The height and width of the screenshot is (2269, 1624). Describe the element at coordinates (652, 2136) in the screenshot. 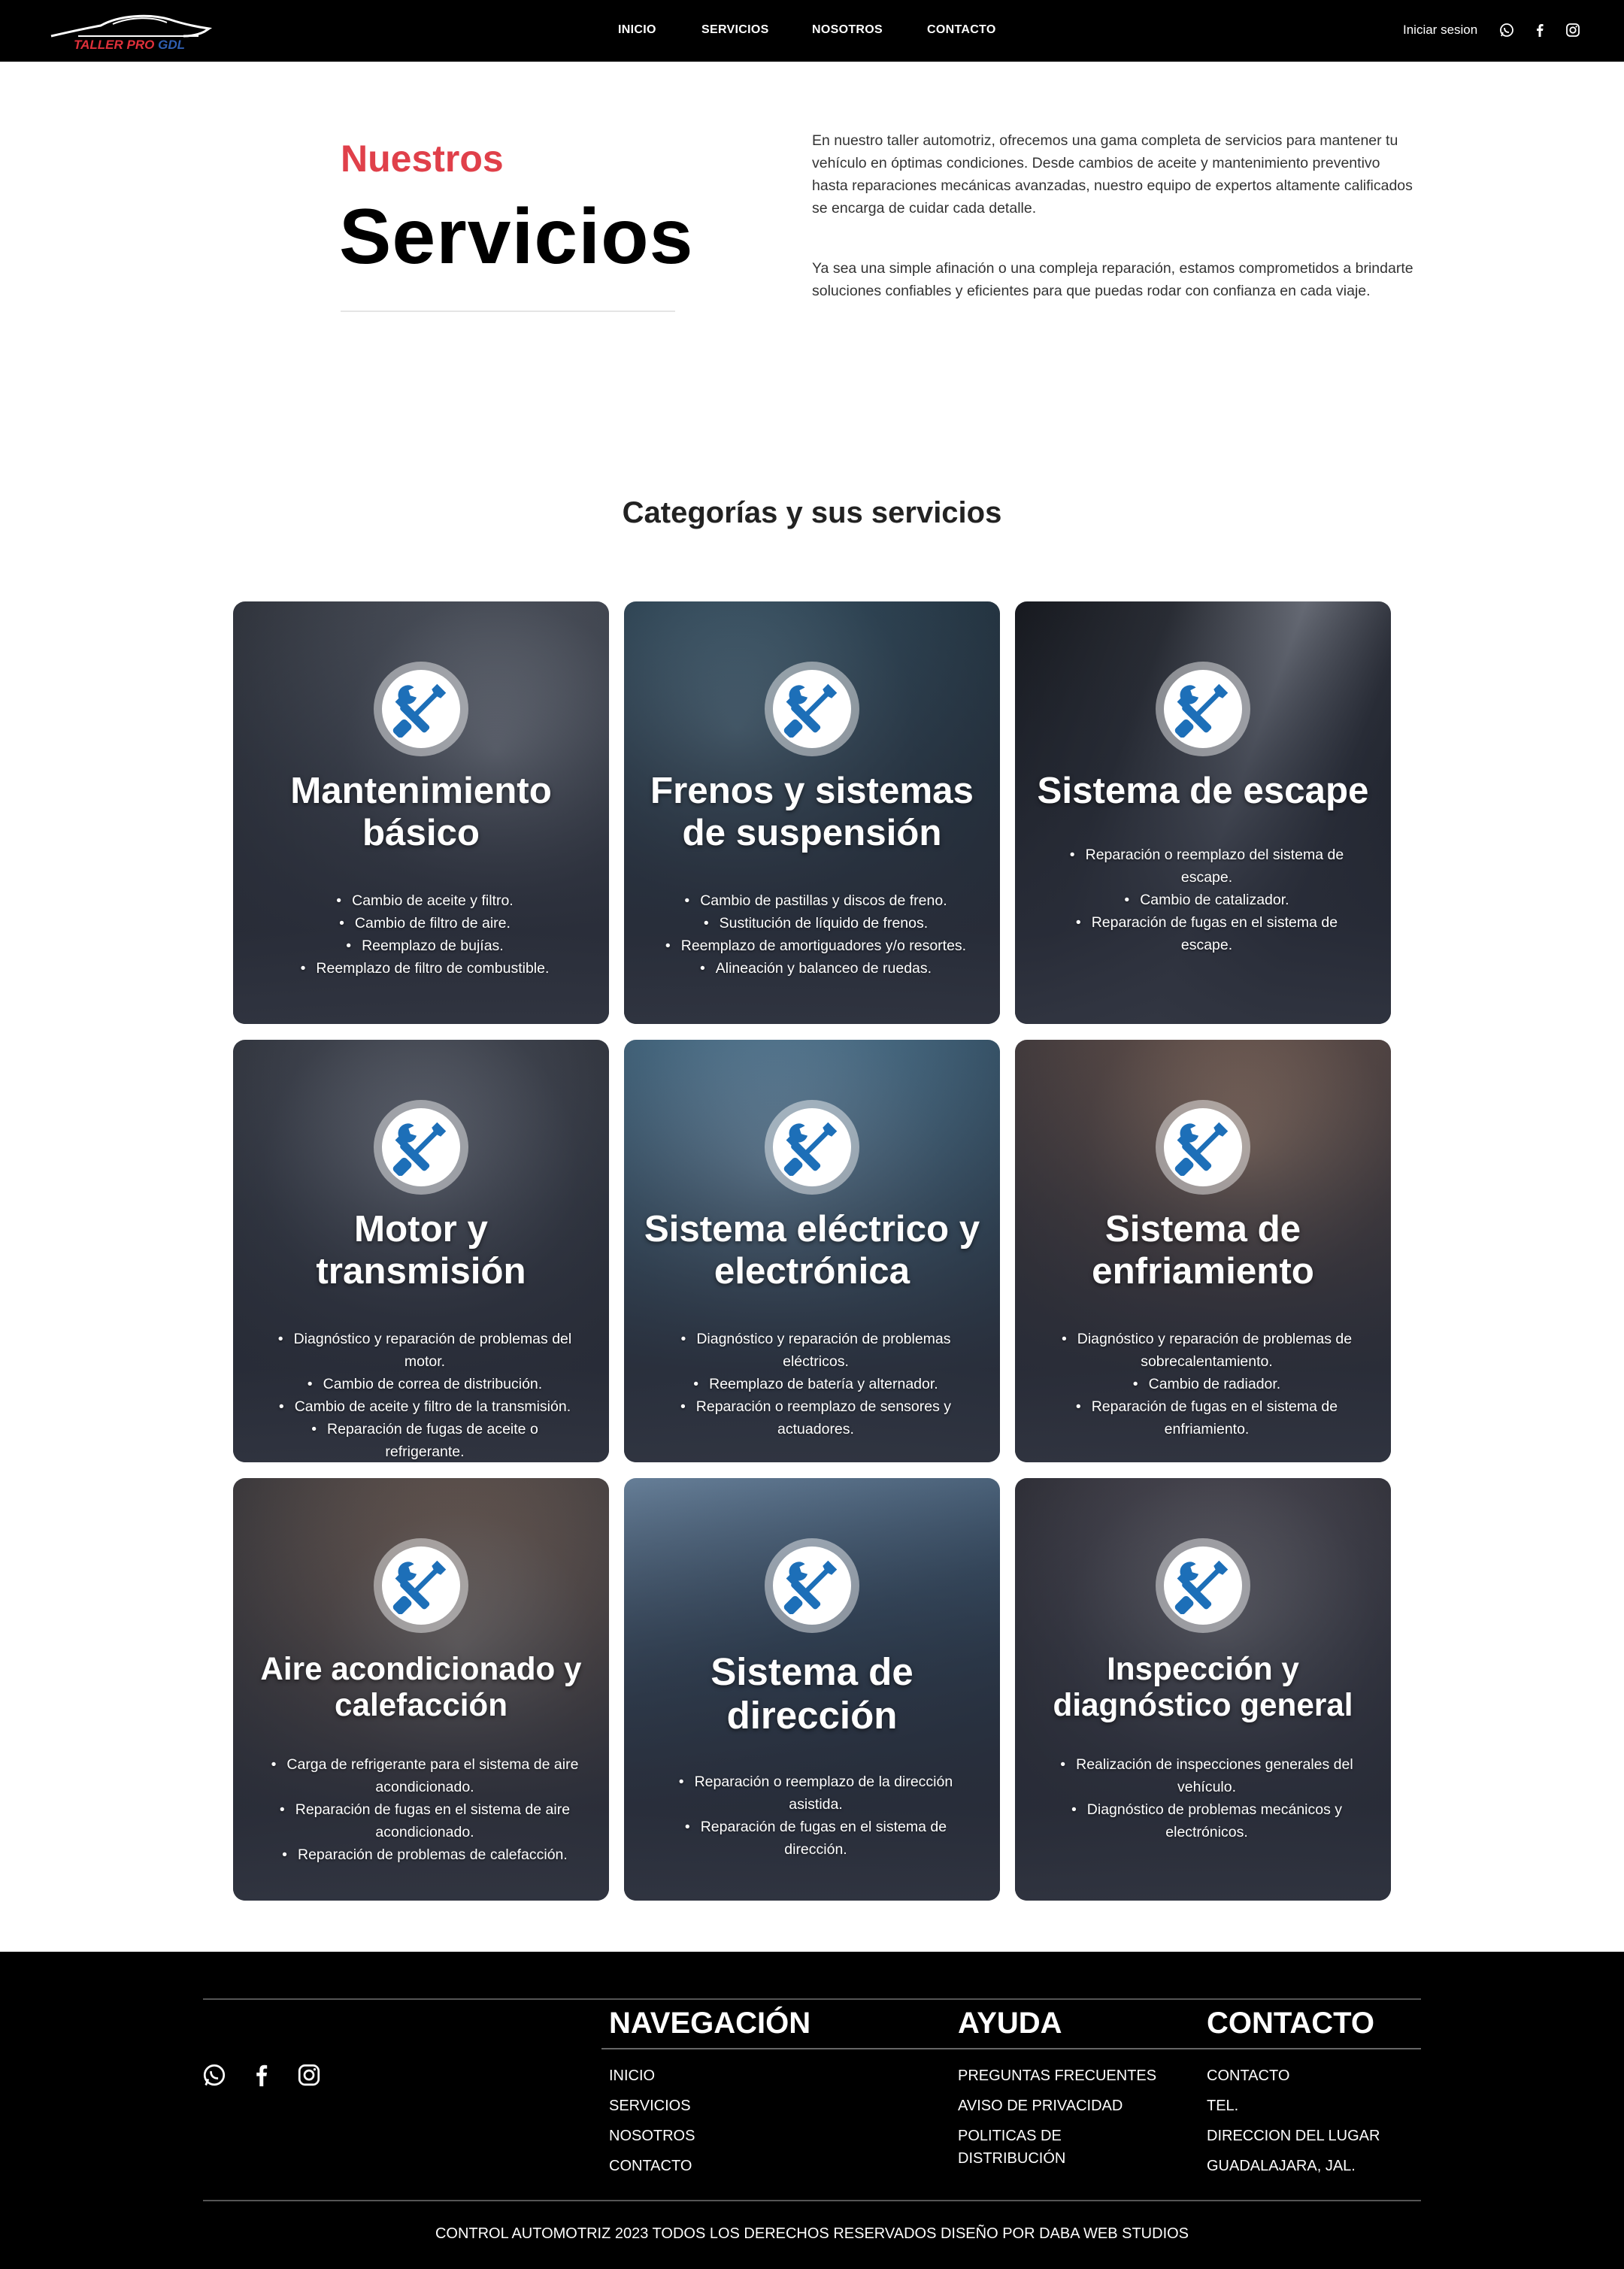

I see `footer-link-nosotros: NOSOTROS` at that location.